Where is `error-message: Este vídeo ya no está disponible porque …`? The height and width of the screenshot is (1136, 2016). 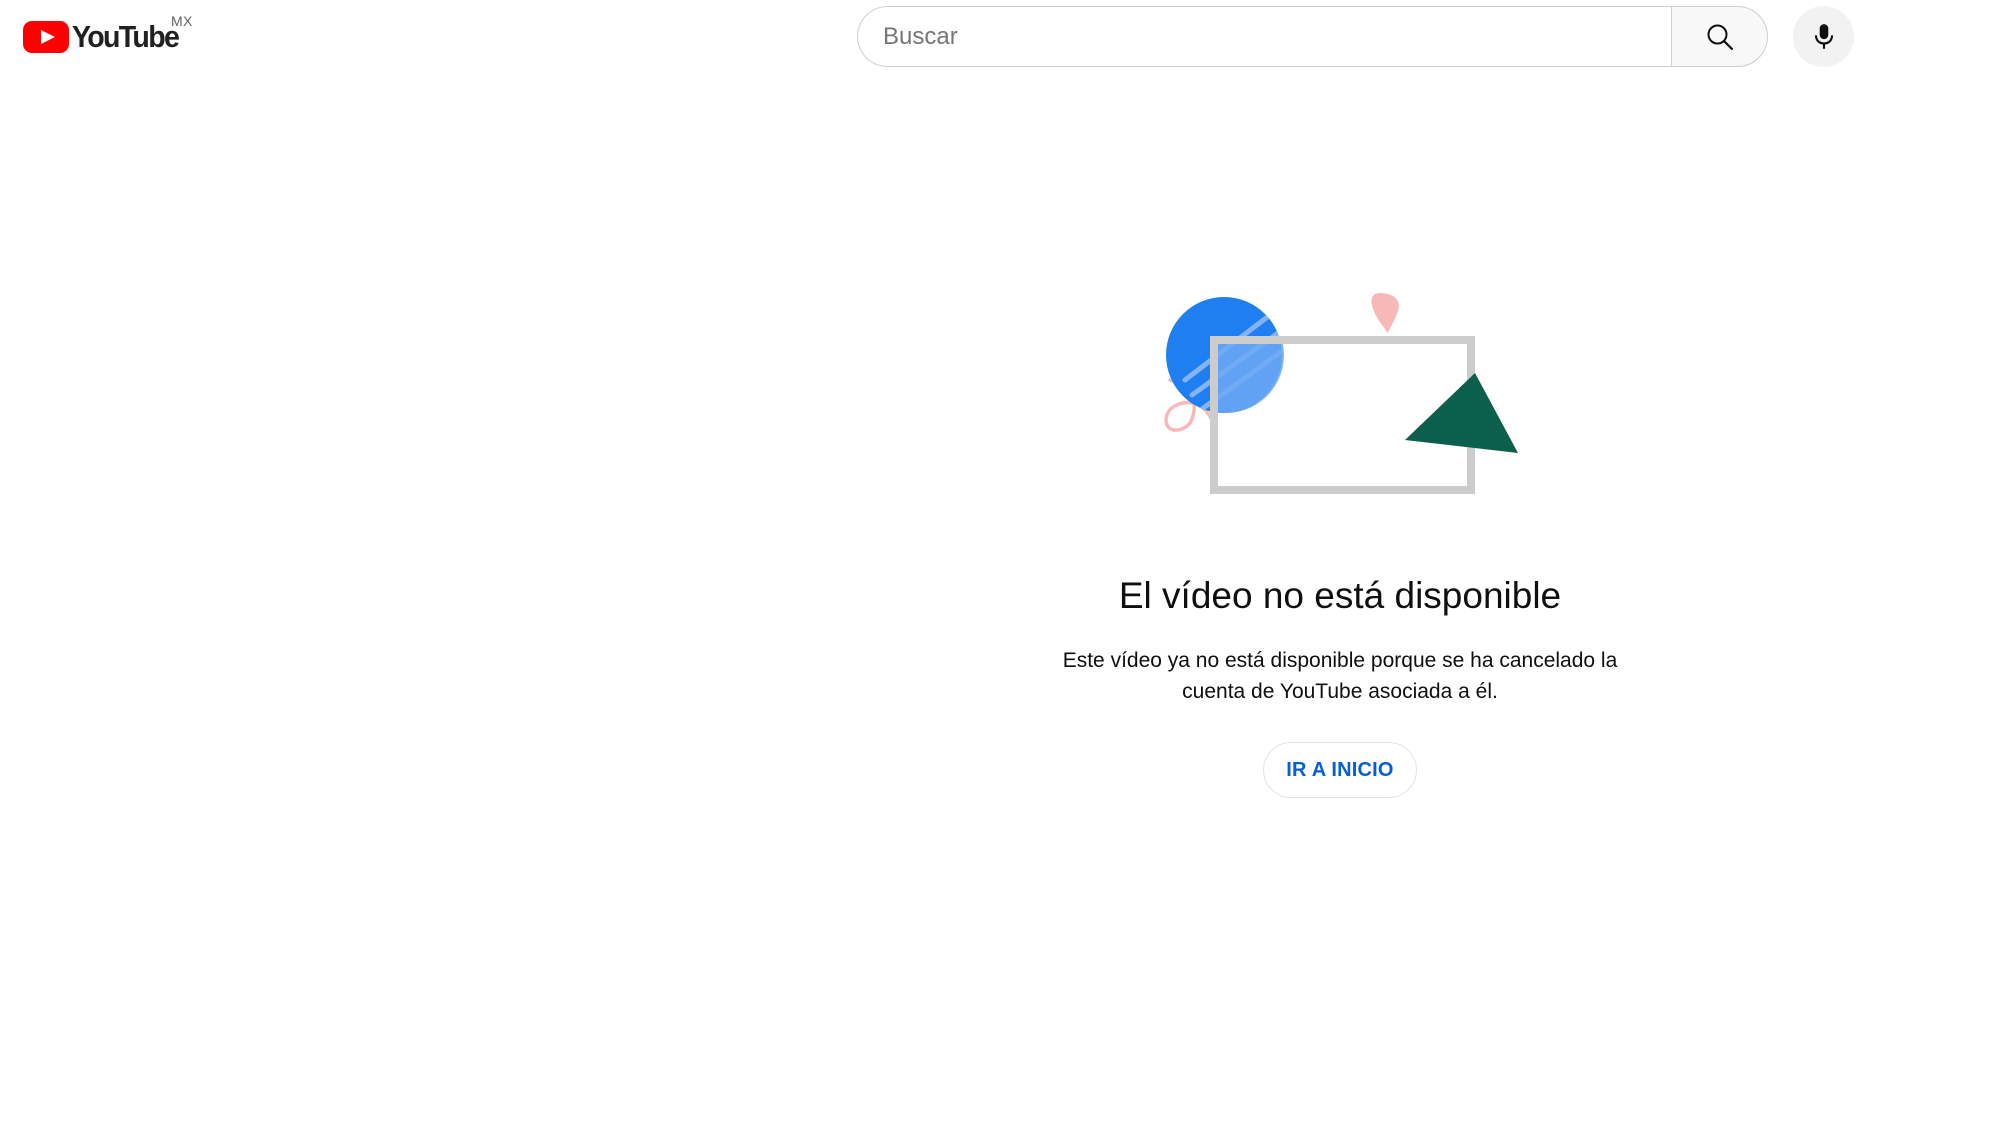 error-message: Este vídeo ya no está disponible porque … is located at coordinates (1340, 676).